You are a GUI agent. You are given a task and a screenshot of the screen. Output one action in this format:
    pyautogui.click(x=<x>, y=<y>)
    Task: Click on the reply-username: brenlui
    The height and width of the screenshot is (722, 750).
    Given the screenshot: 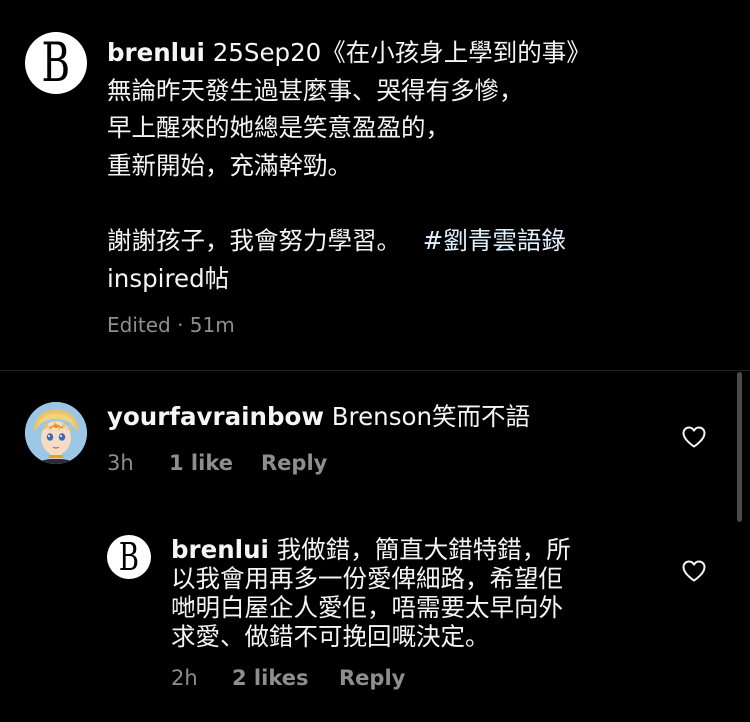 What is the action you would take?
    pyautogui.click(x=220, y=549)
    